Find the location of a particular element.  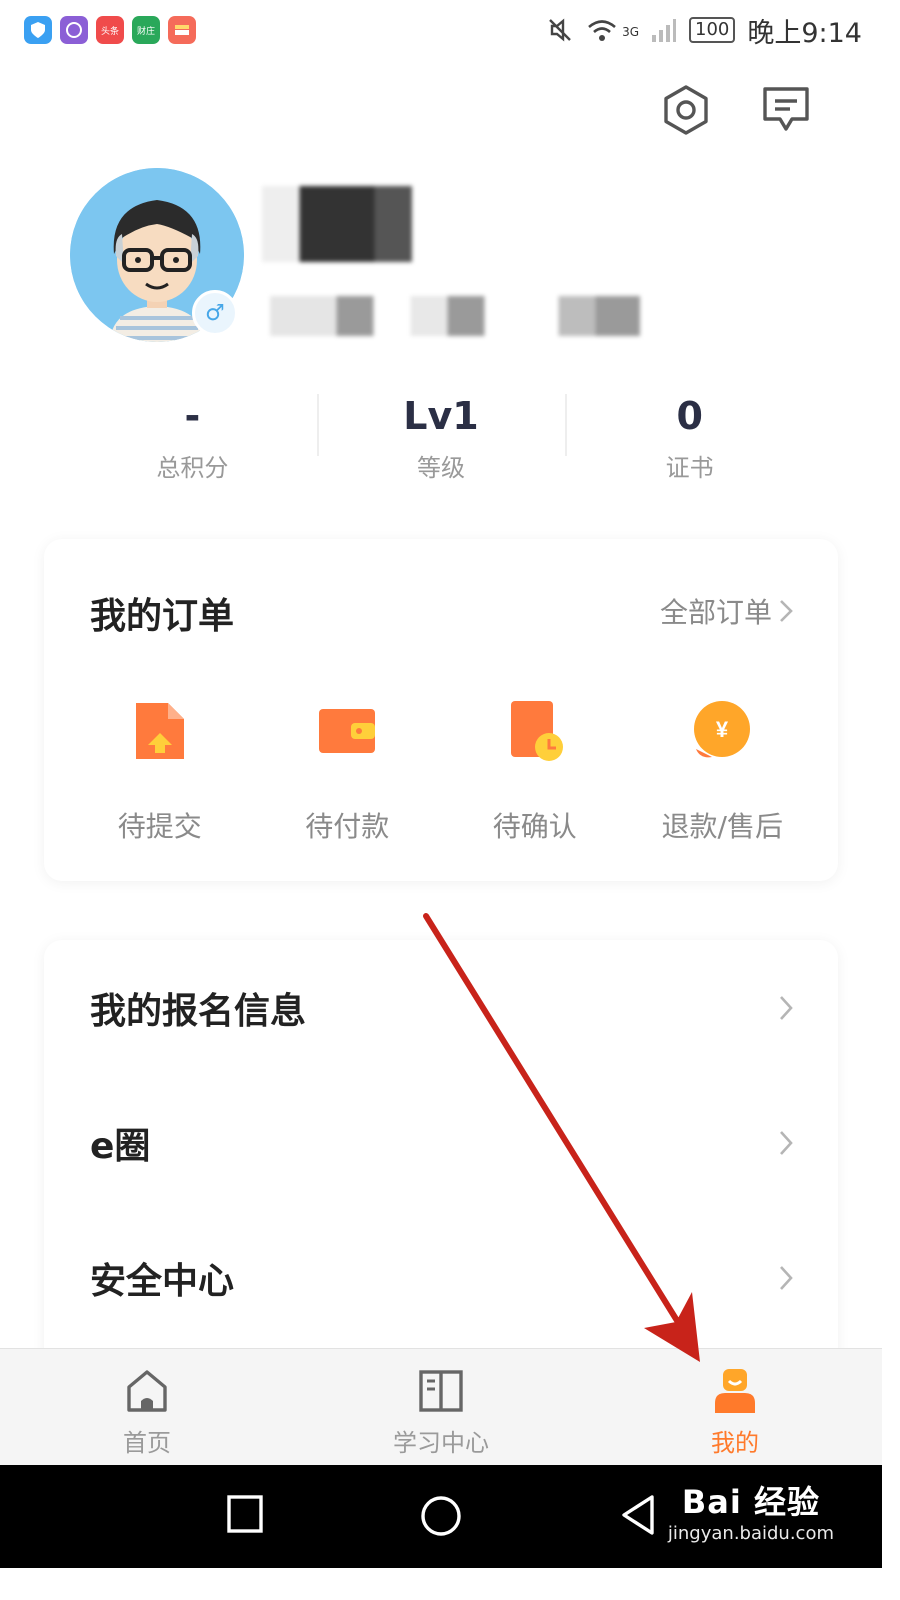

home-nav-button is located at coordinates (441, 1516).